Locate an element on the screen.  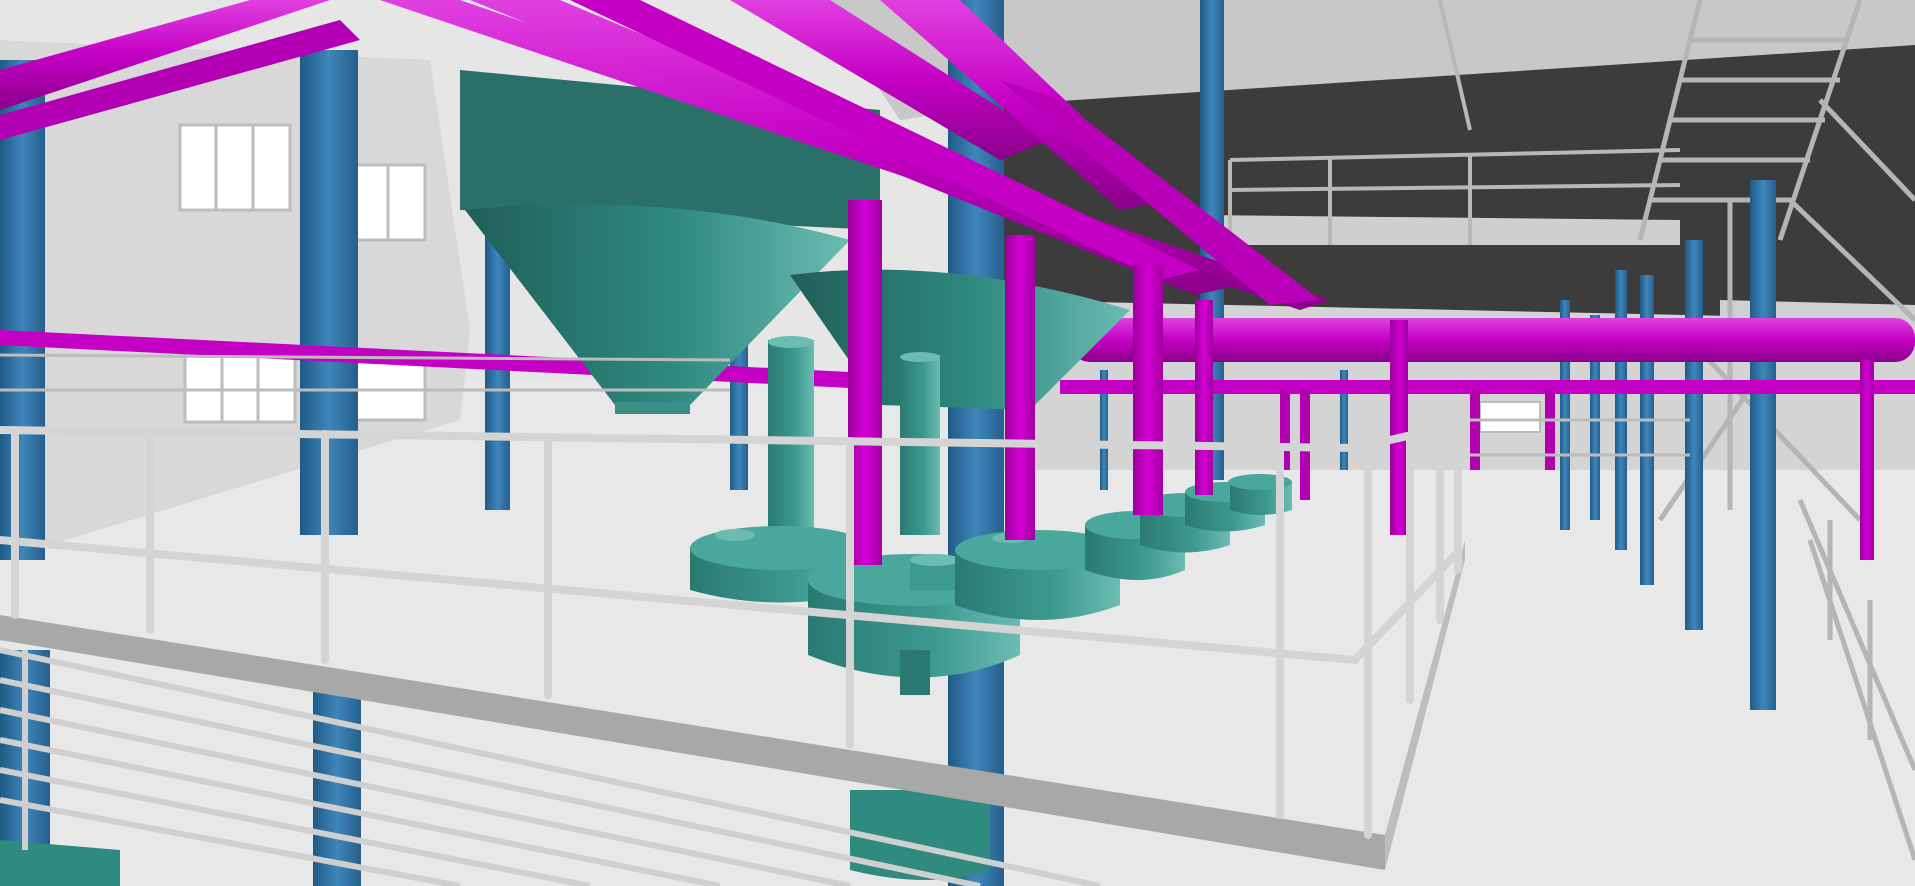
pipe-run is located at coordinates (1487, 387).